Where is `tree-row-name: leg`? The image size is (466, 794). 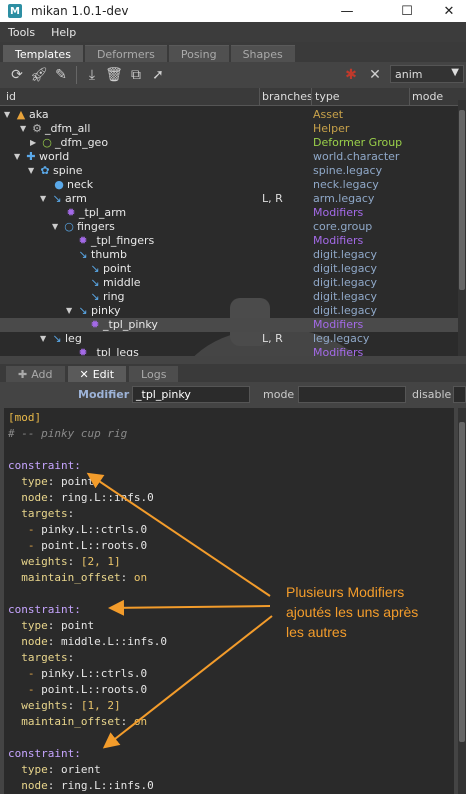
tree-row-name: leg is located at coordinates (73, 338).